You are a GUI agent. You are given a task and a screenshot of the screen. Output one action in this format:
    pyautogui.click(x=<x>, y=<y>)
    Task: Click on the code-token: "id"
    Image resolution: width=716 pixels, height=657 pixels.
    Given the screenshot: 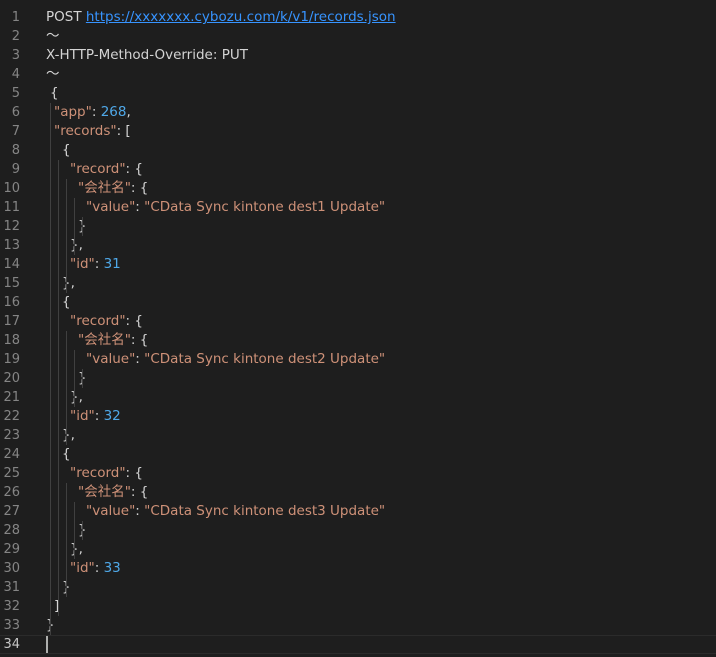 What is the action you would take?
    pyautogui.click(x=82, y=264)
    